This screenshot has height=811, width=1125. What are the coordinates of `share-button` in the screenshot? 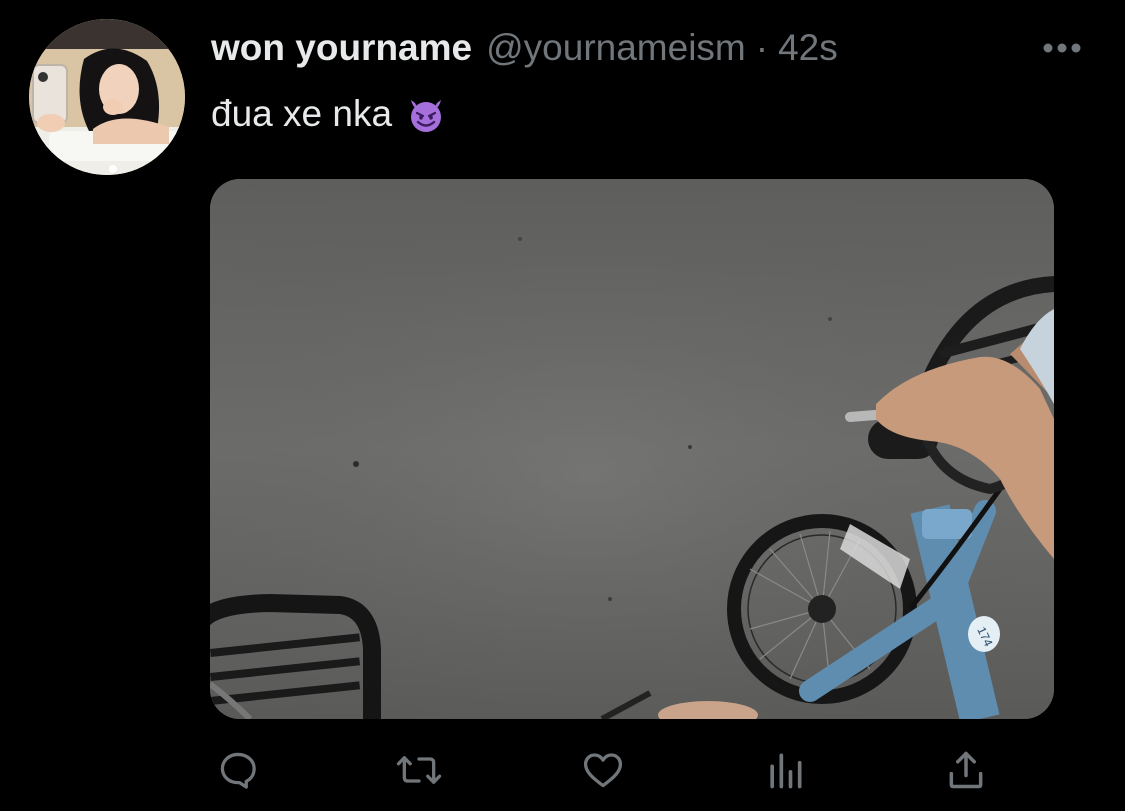 It's located at (966, 770).